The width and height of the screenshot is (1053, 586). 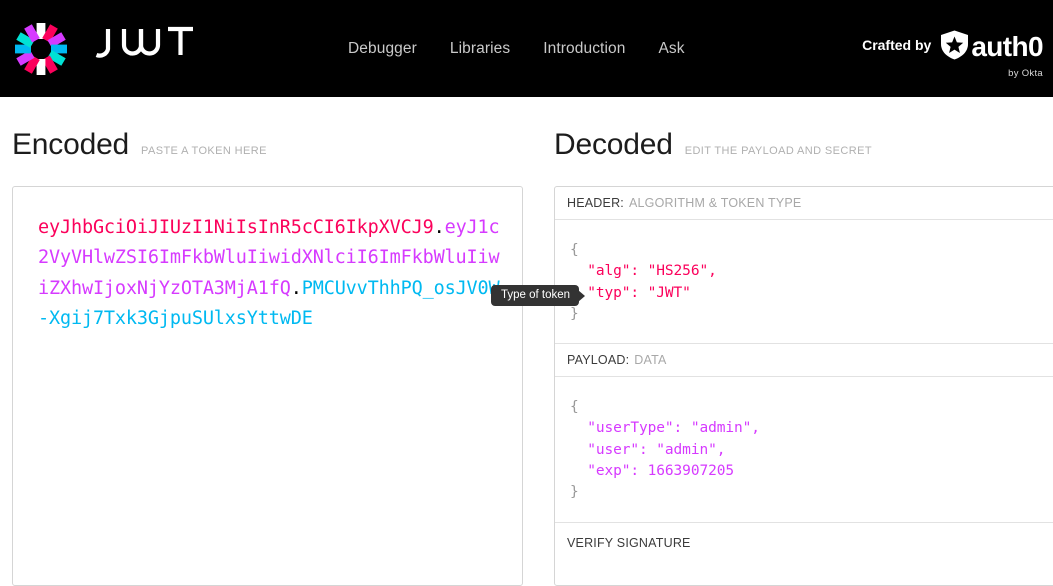 I want to click on token-header-part: eyJhbGciOiJIUzI1NiIsInR5cCI6IkpXVCJ9, so click(x=236, y=227).